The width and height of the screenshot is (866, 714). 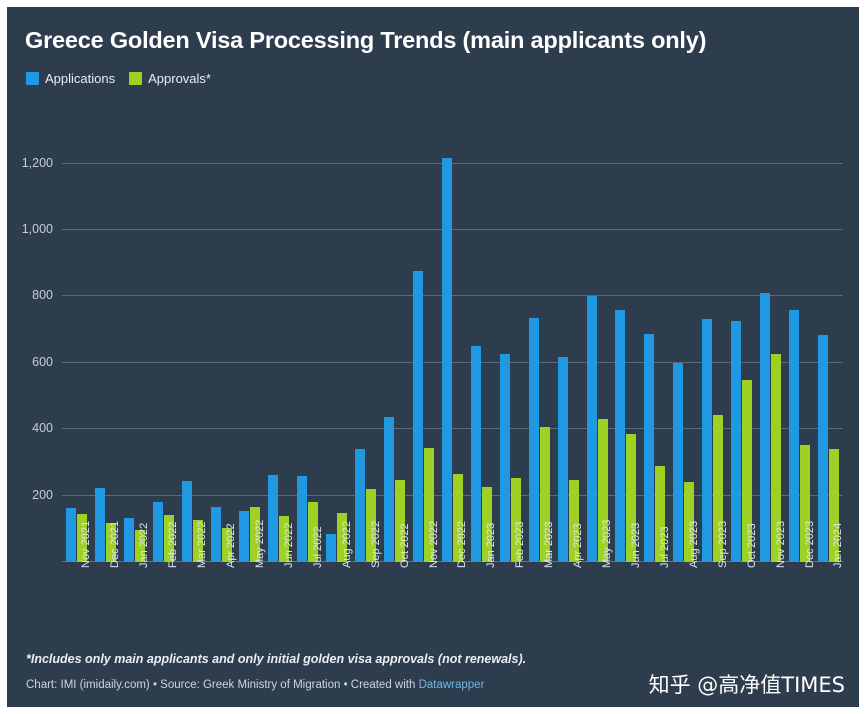 What do you see at coordinates (222, 579) in the screenshot?
I see `x-axis-label-cell: Apr 2022` at bounding box center [222, 579].